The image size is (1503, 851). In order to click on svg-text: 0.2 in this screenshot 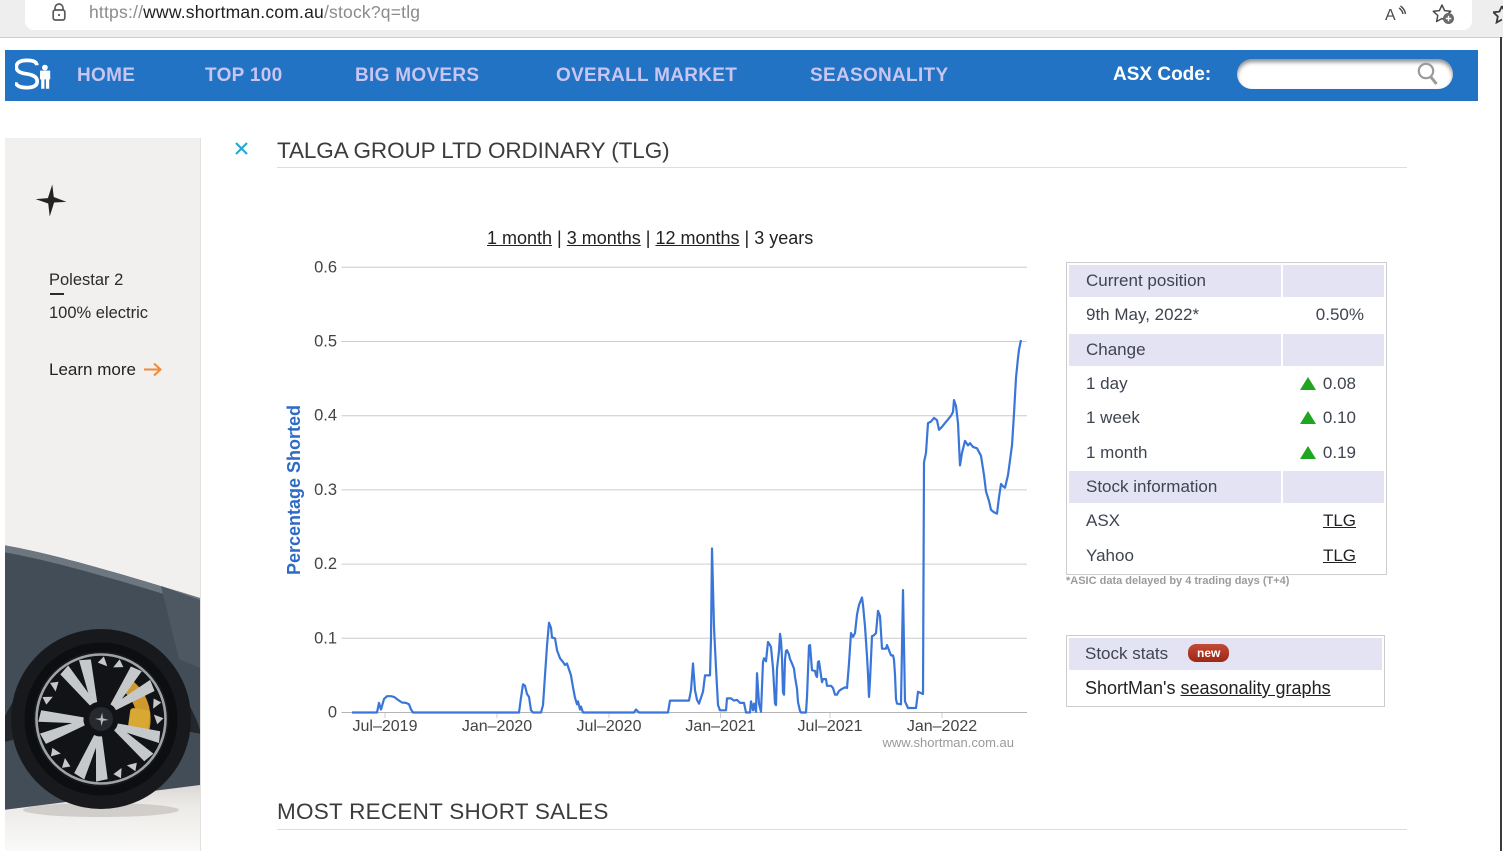, I will do `click(325, 564)`.